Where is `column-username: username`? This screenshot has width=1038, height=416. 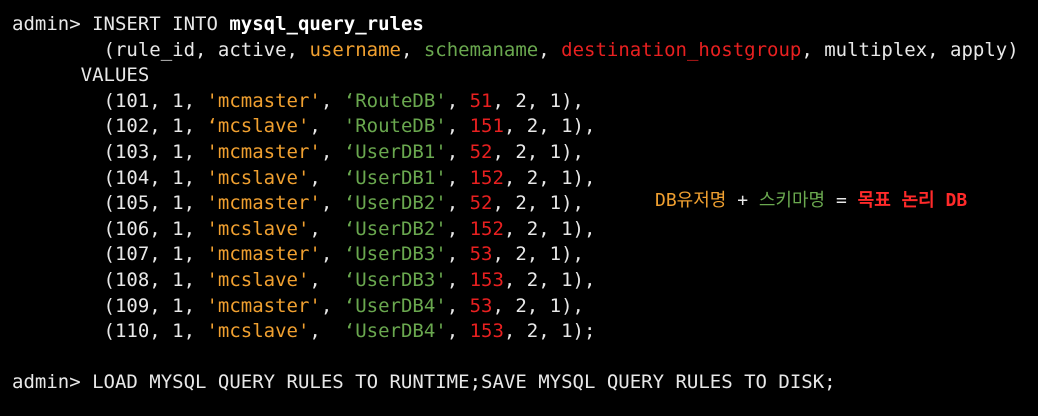 column-username: username is located at coordinates (355, 49).